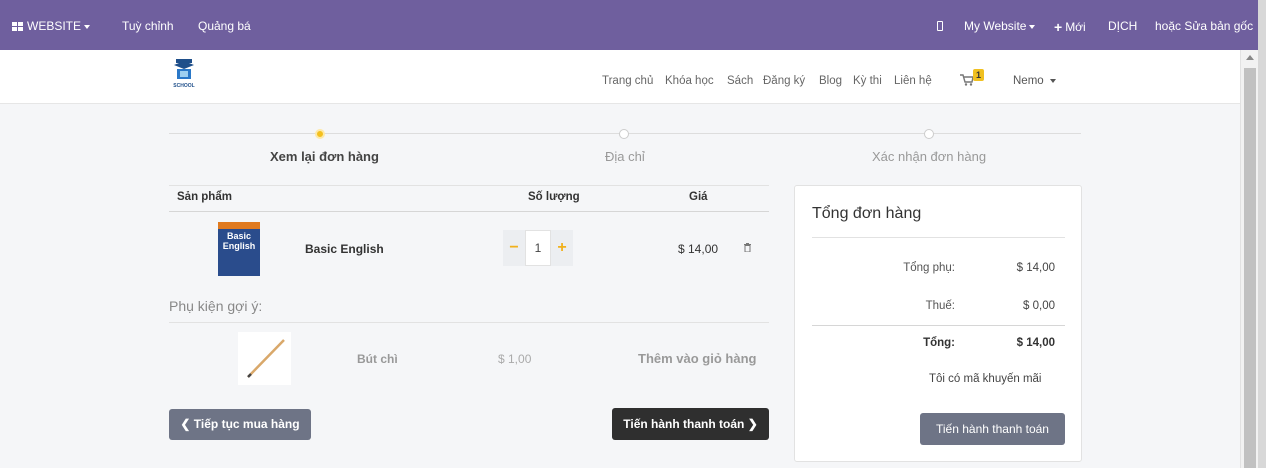  I want to click on cover-title-line2: English, so click(239, 246).